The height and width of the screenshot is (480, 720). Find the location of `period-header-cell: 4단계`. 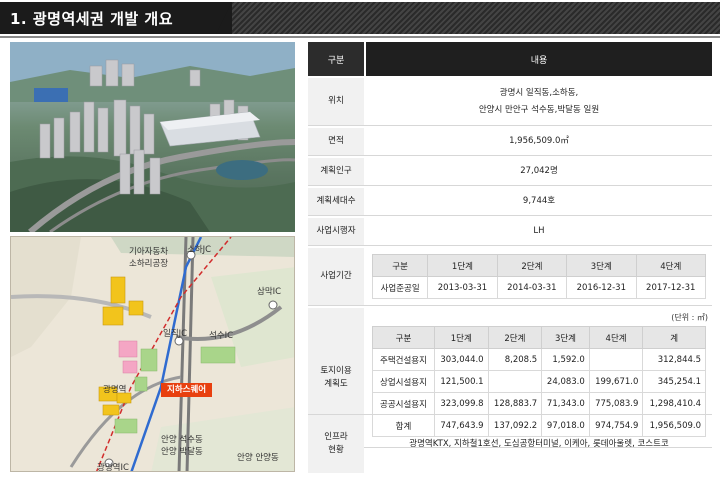

period-header-cell: 4단계 is located at coordinates (671, 265).